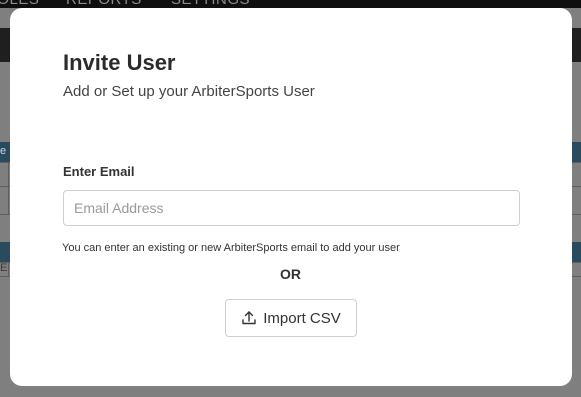  I want to click on nav-item-roles: ROLES, so click(19, 4).